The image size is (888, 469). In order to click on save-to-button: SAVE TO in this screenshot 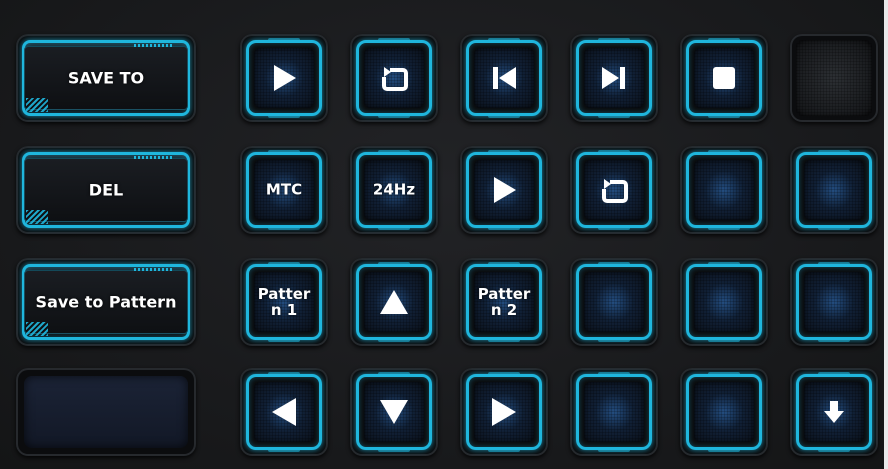, I will do `click(106, 78)`.